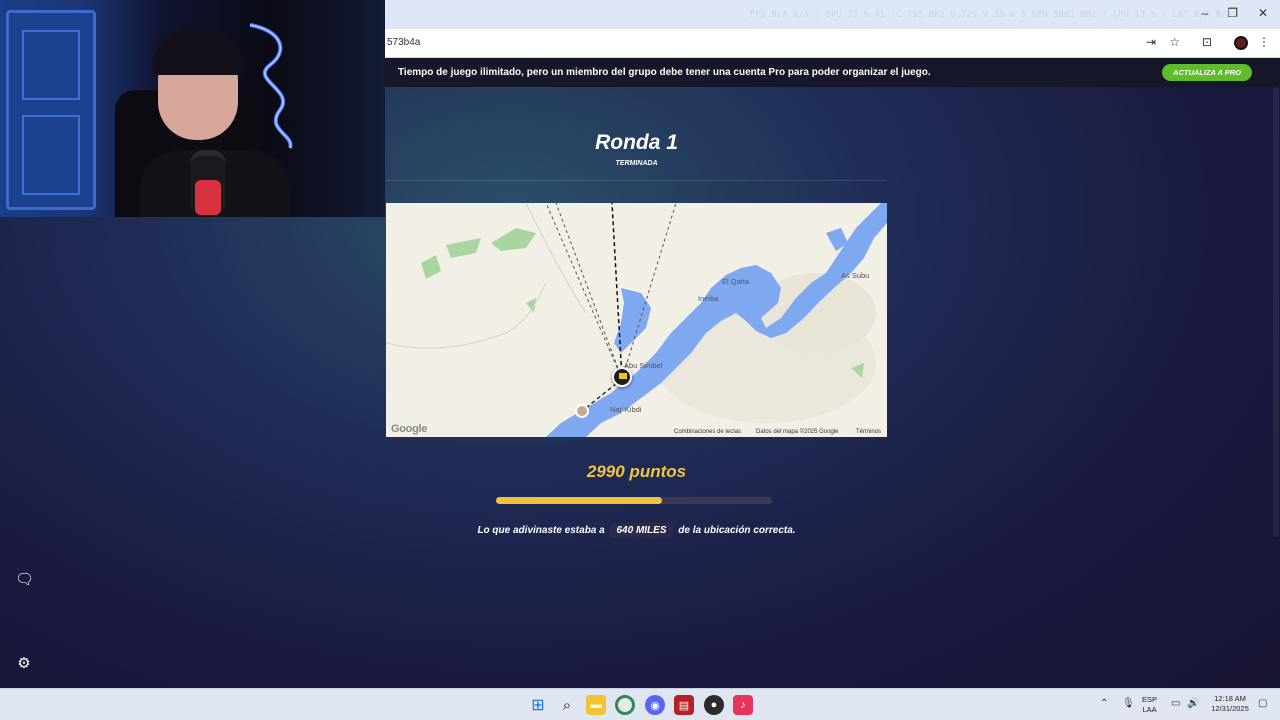 The width and height of the screenshot is (1280, 720). Describe the element at coordinates (1175, 703) in the screenshot. I see `network-icon: ▭` at that location.